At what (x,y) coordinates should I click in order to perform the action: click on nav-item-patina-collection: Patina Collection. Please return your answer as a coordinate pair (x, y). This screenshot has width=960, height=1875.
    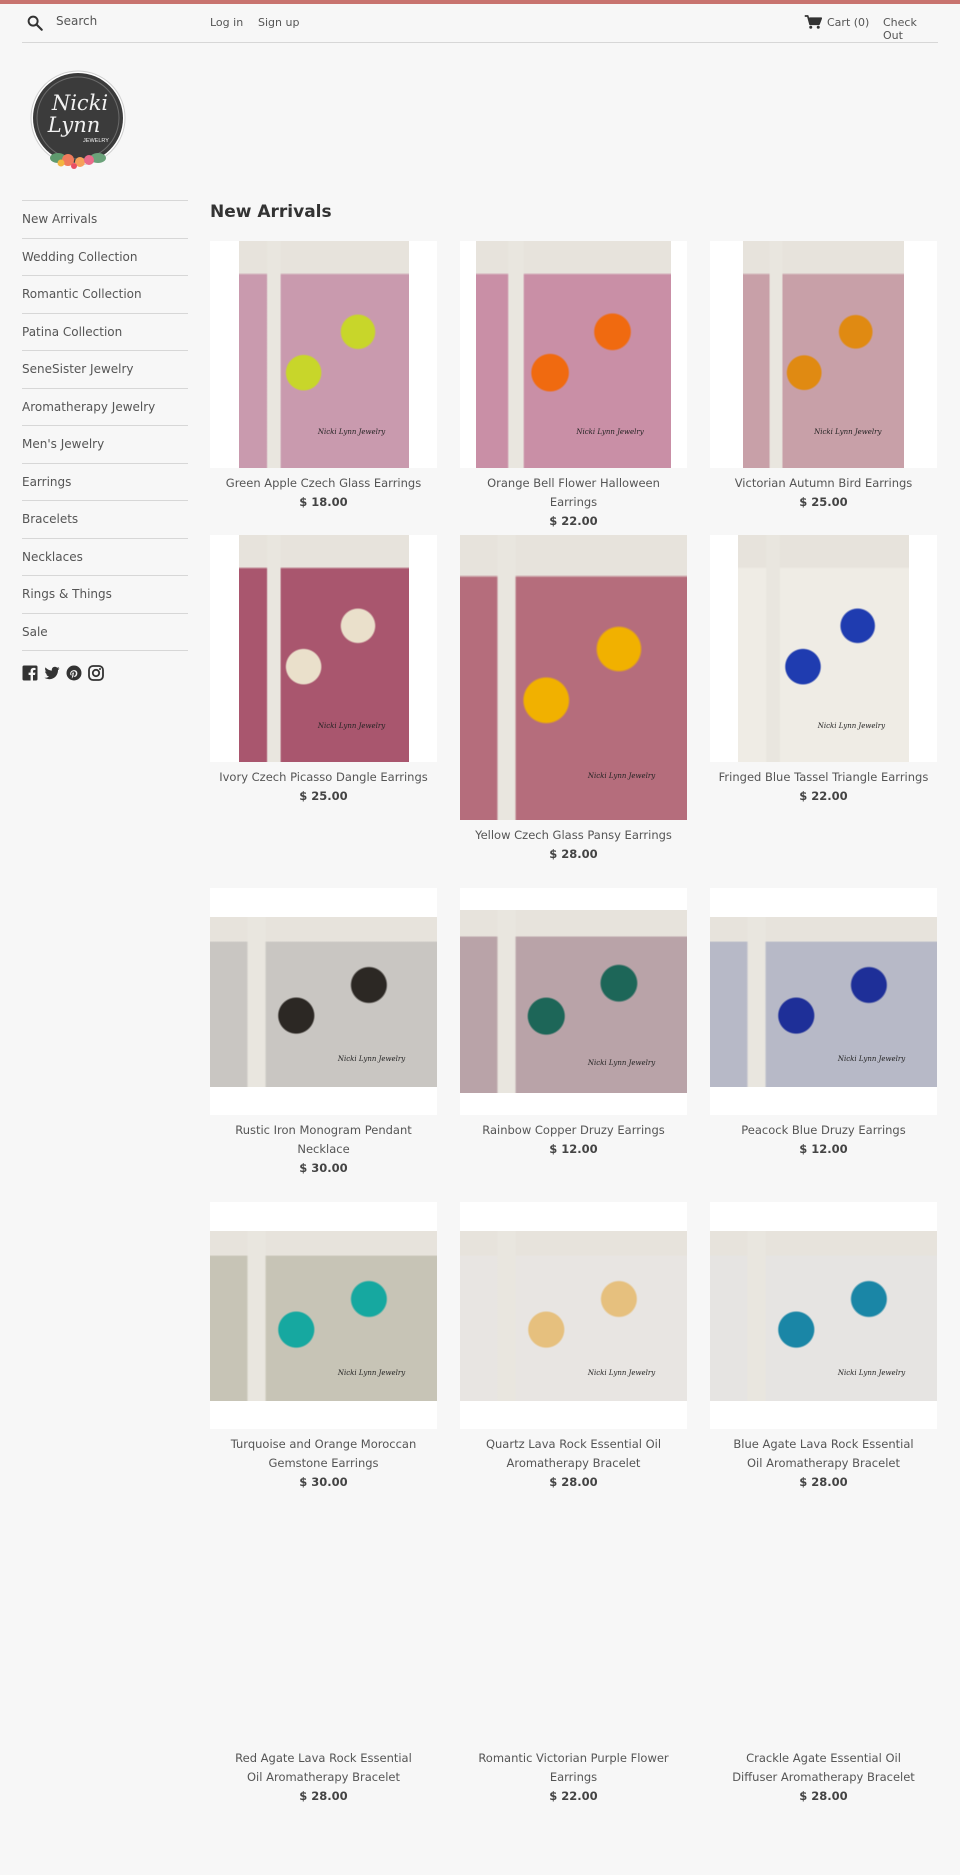
    Looking at the image, I should click on (105, 332).